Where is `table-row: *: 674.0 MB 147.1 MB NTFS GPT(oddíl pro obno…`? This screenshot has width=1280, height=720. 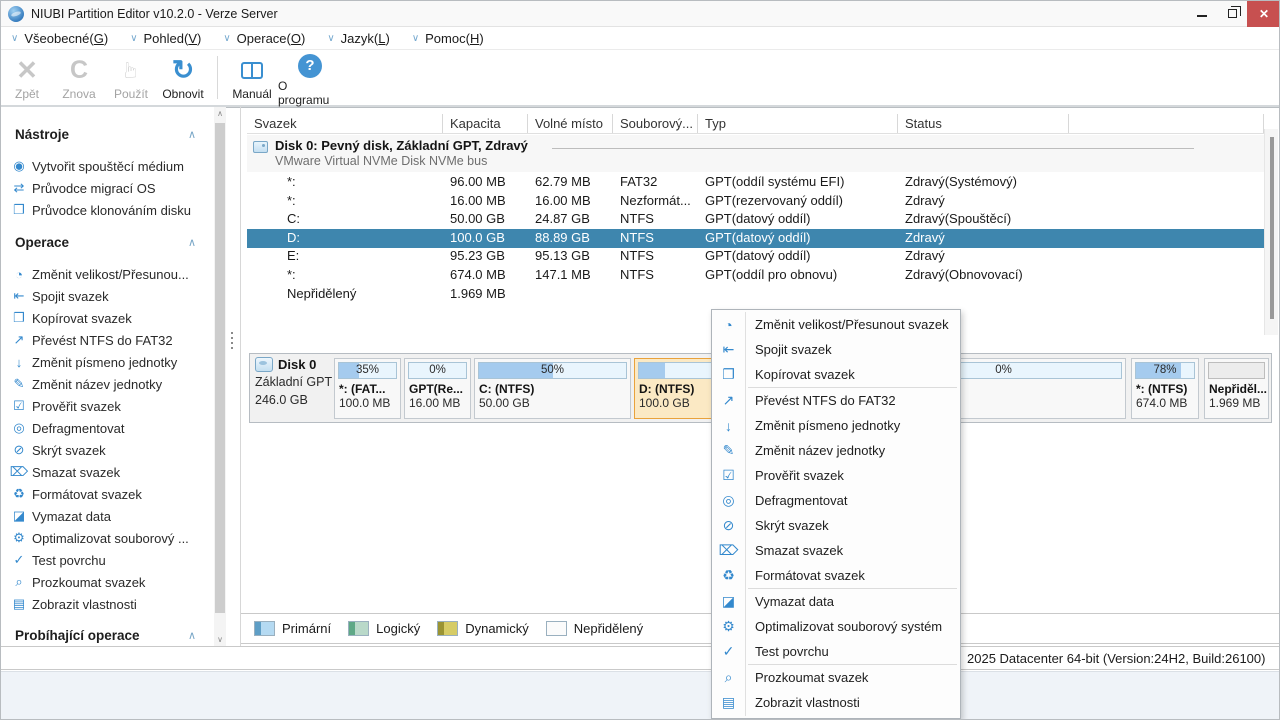 table-row: *: 674.0 MB 147.1 MB NTFS GPT(oddíl pro obno… is located at coordinates (755, 275).